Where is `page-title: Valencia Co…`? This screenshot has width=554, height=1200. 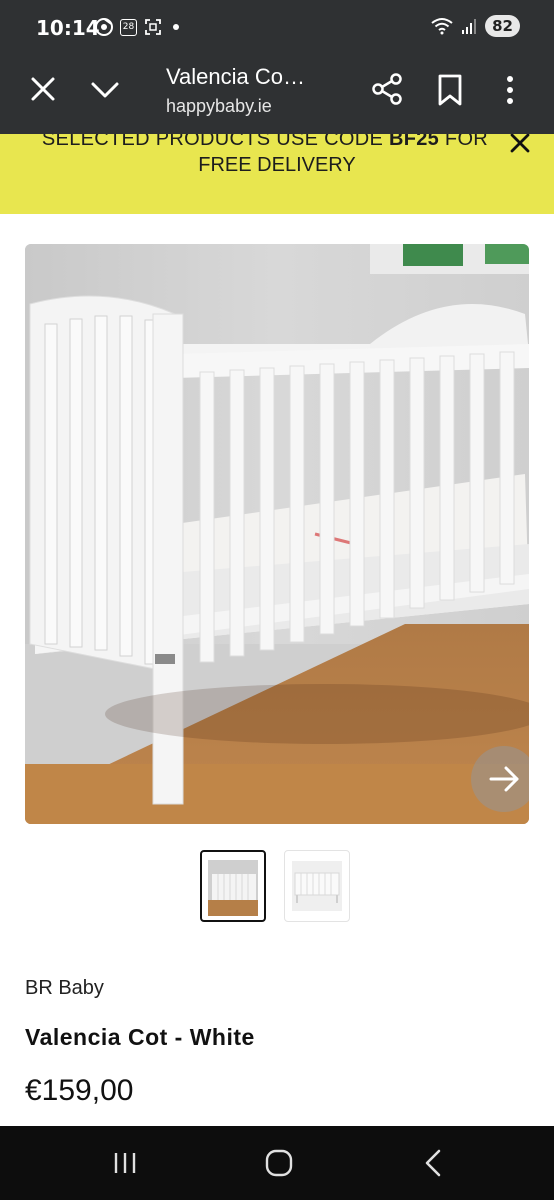
page-title: Valencia Co… is located at coordinates (235, 76).